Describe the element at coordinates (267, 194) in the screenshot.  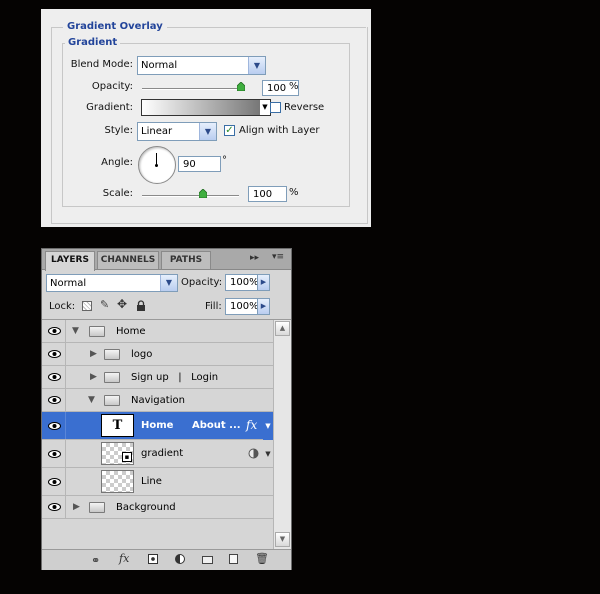
I see `scale-input: 100` at that location.